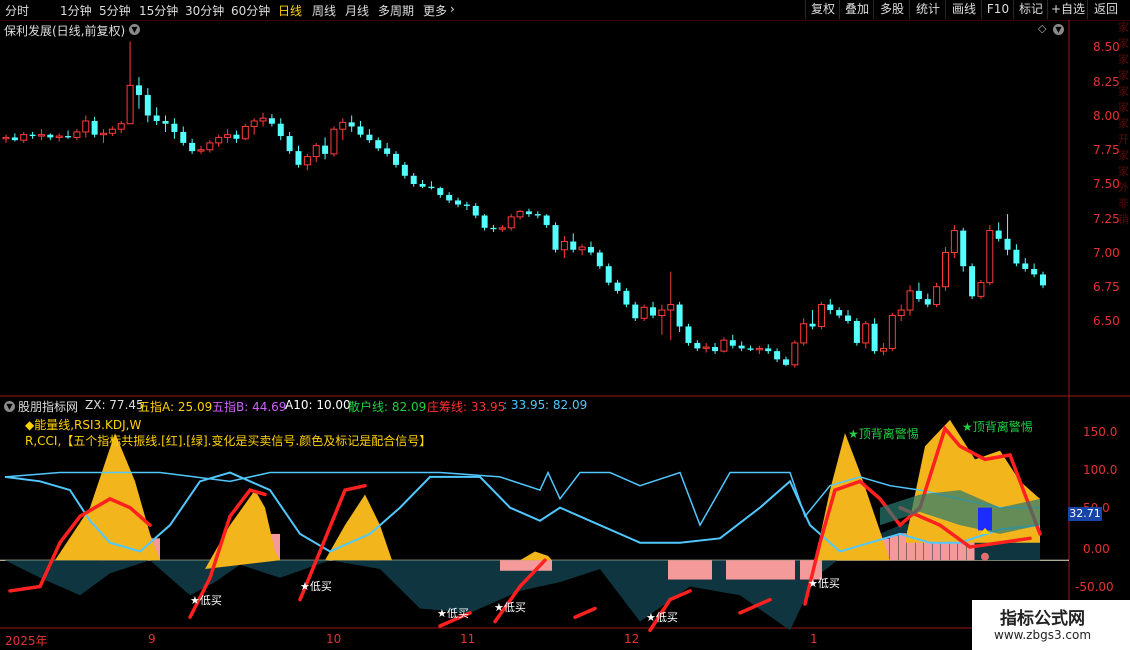  Describe the element at coordinates (318, 405) in the screenshot. I see `legend-a10: A10: 10.00` at that location.